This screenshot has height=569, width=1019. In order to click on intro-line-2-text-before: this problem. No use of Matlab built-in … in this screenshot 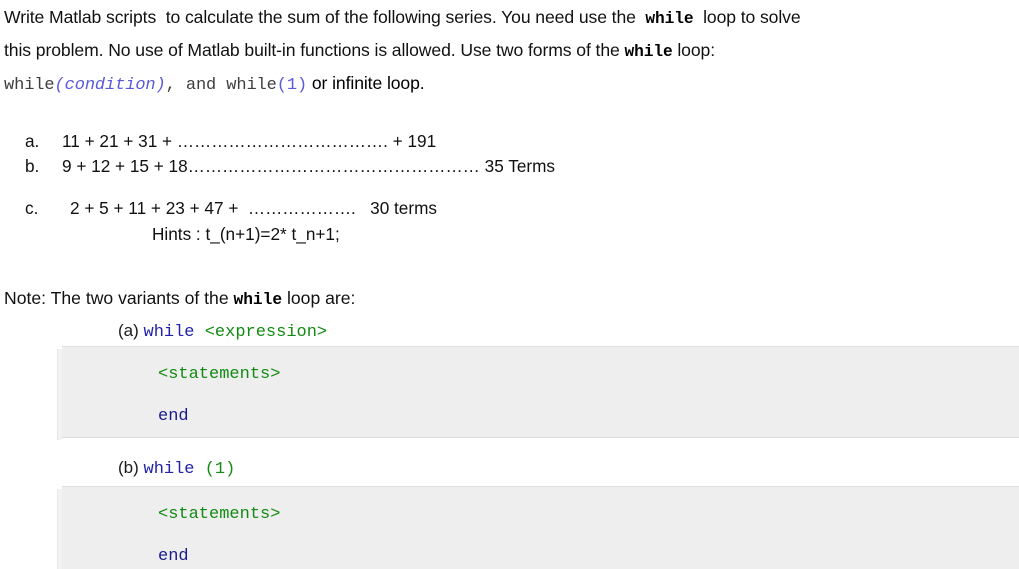, I will do `click(314, 50)`.